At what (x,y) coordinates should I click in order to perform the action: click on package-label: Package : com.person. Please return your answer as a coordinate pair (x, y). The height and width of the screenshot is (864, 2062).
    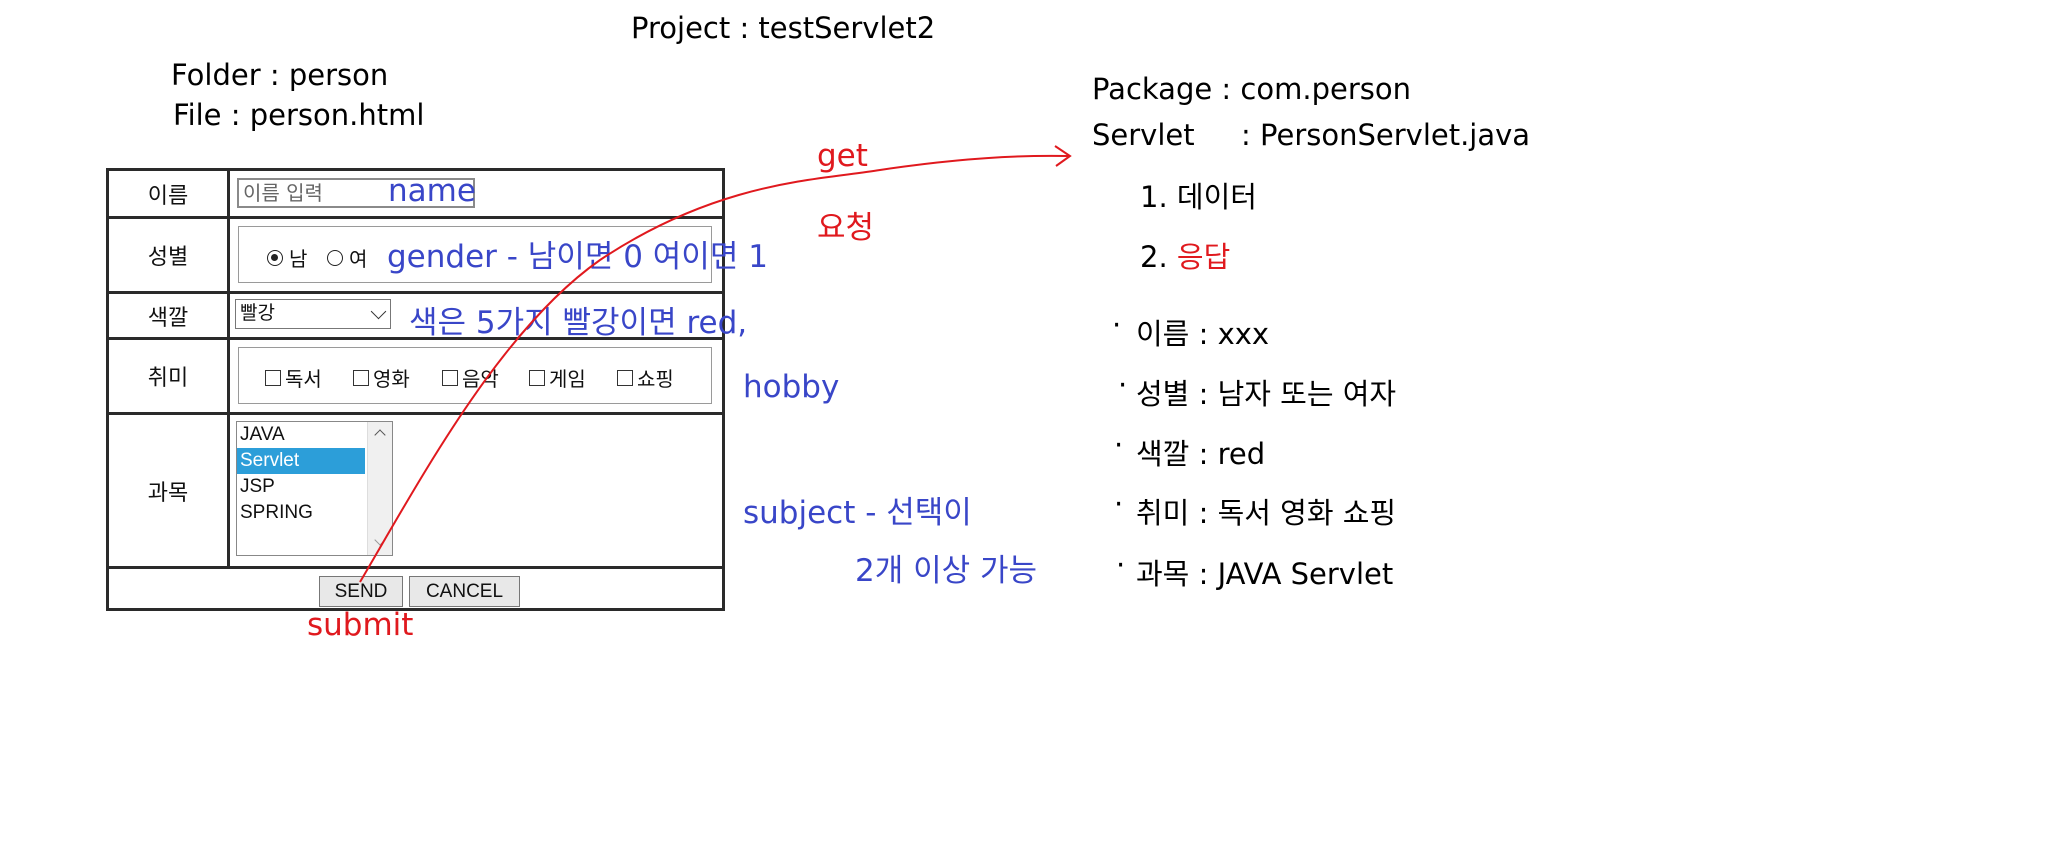
    Looking at the image, I should click on (1251, 89).